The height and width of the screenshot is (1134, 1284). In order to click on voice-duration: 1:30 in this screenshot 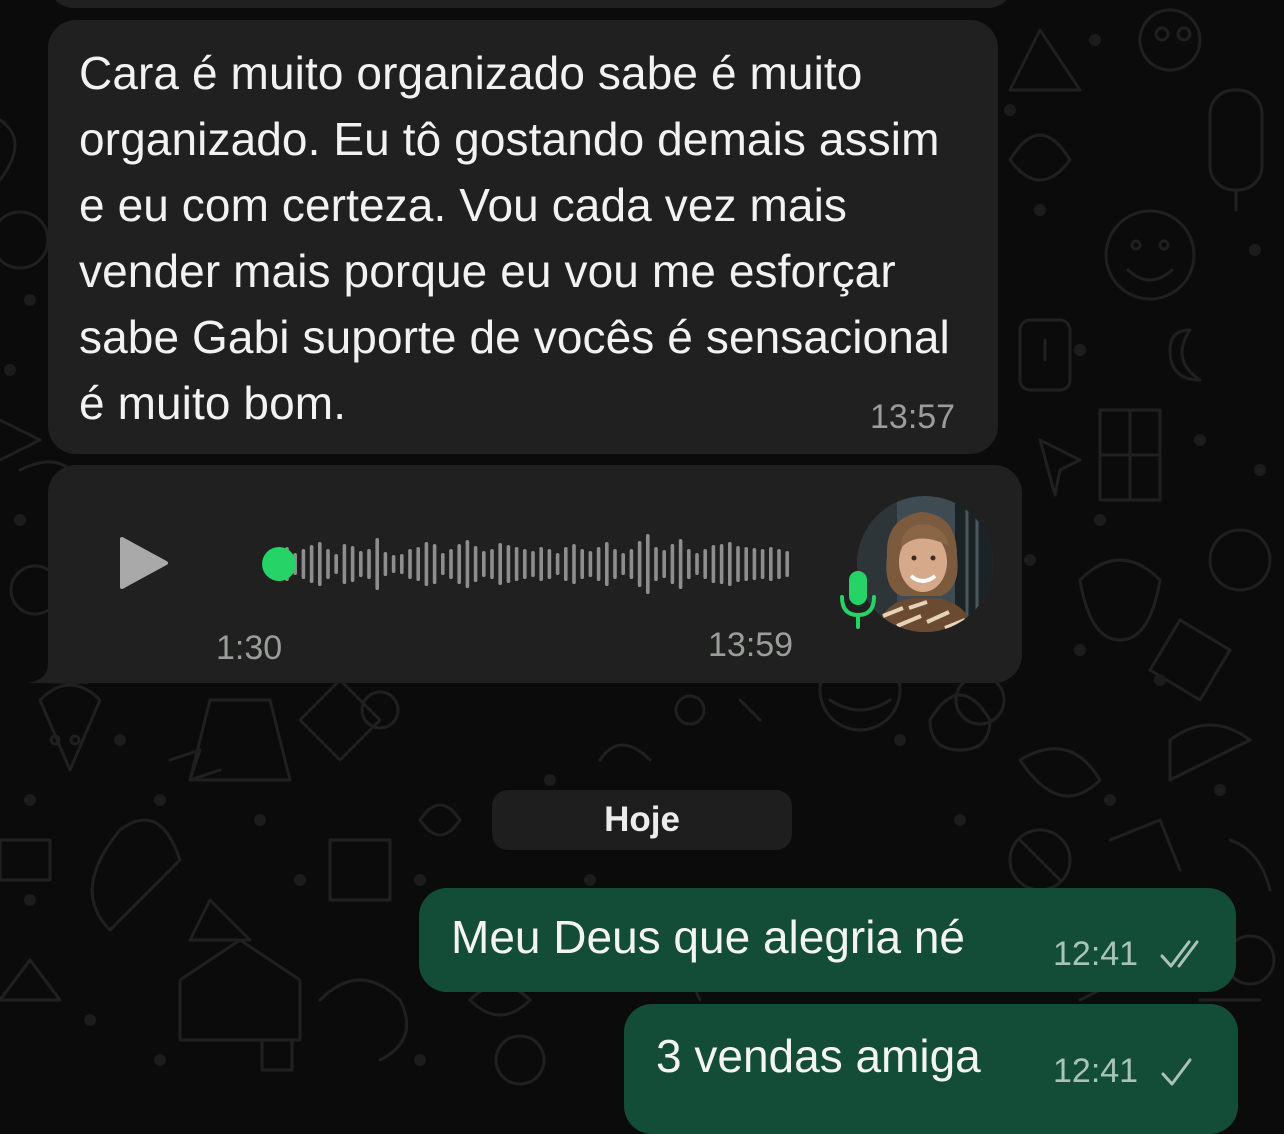, I will do `click(249, 648)`.